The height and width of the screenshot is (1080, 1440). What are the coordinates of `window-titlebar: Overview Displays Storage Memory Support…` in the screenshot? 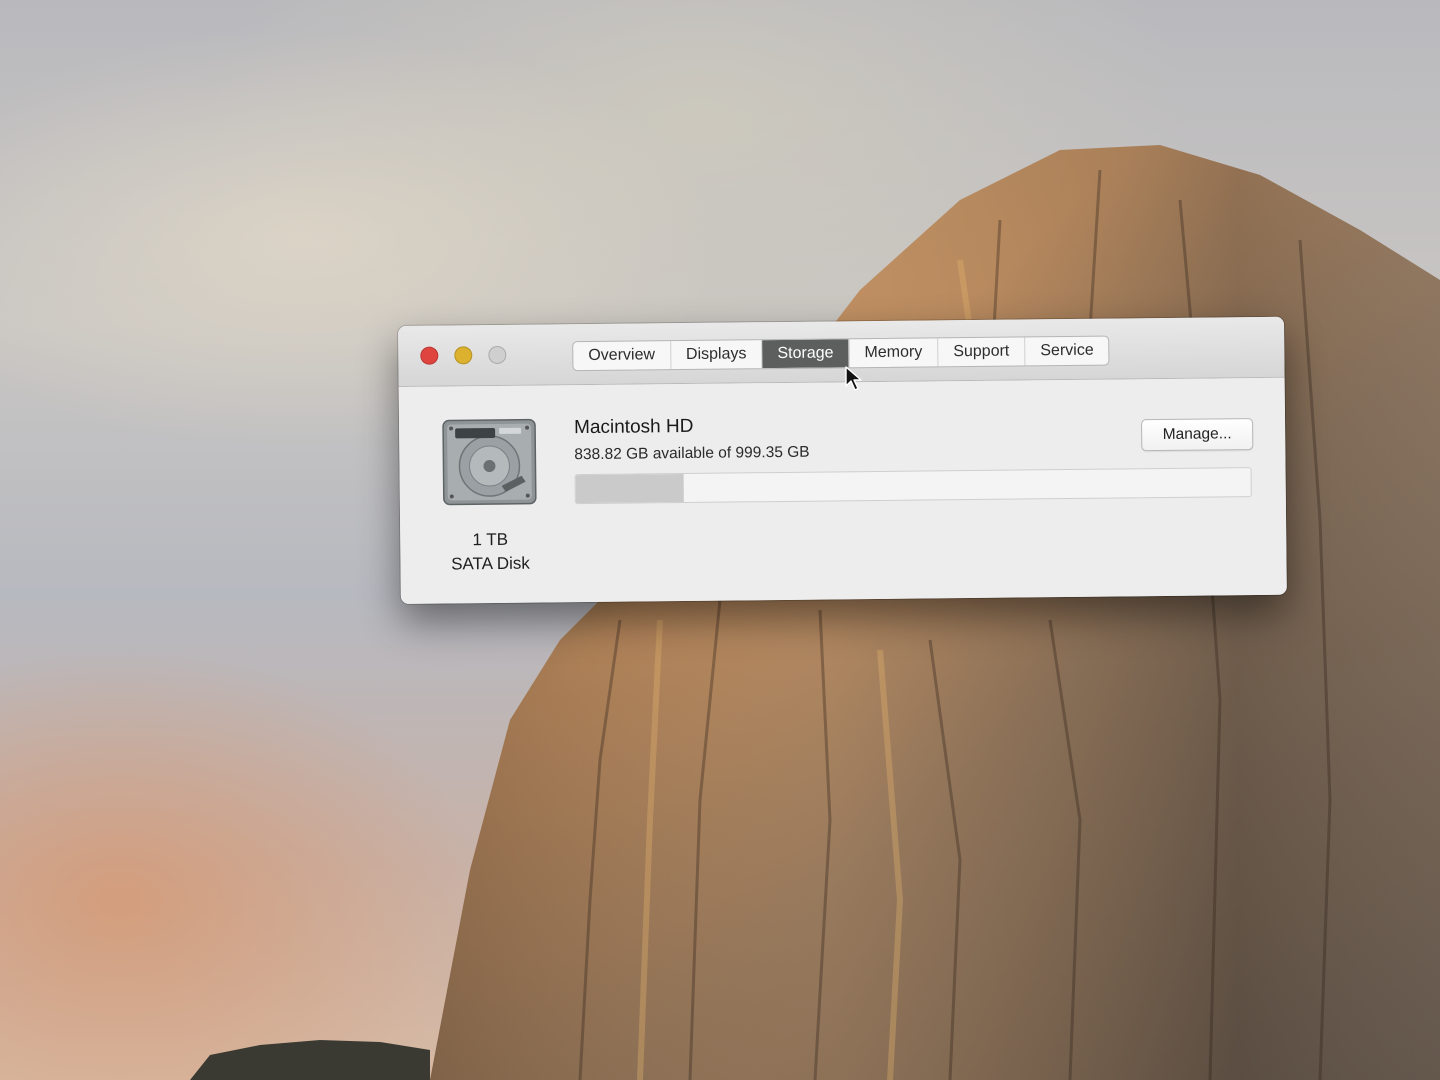 It's located at (841, 351).